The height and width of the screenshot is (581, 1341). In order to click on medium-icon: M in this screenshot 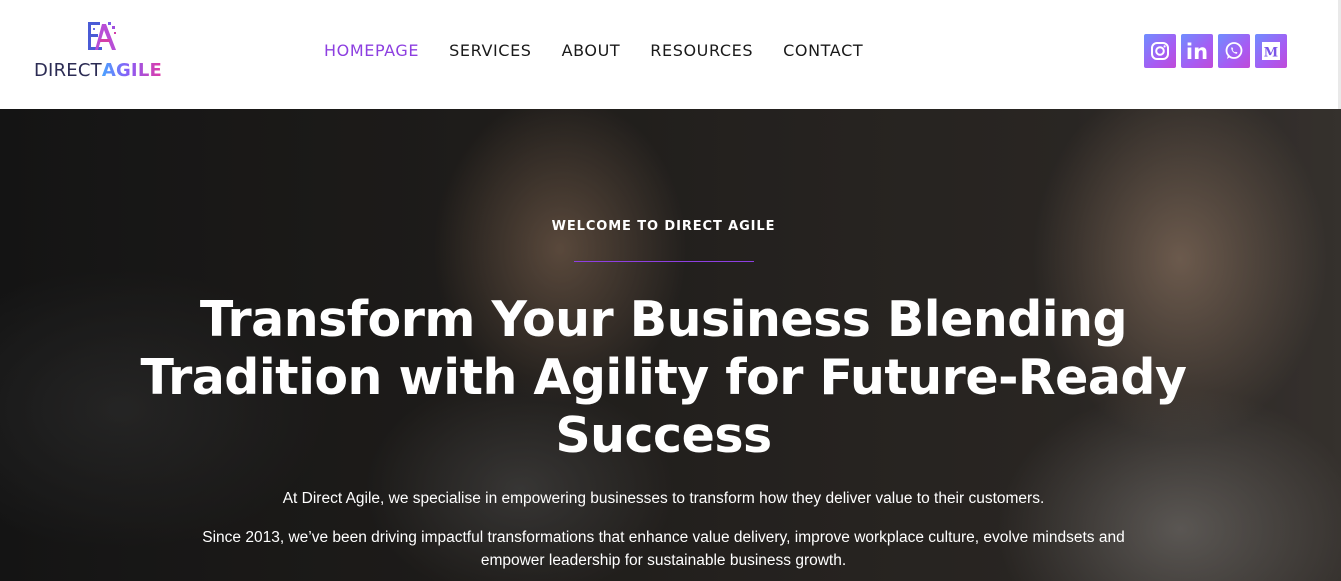, I will do `click(1271, 51)`.